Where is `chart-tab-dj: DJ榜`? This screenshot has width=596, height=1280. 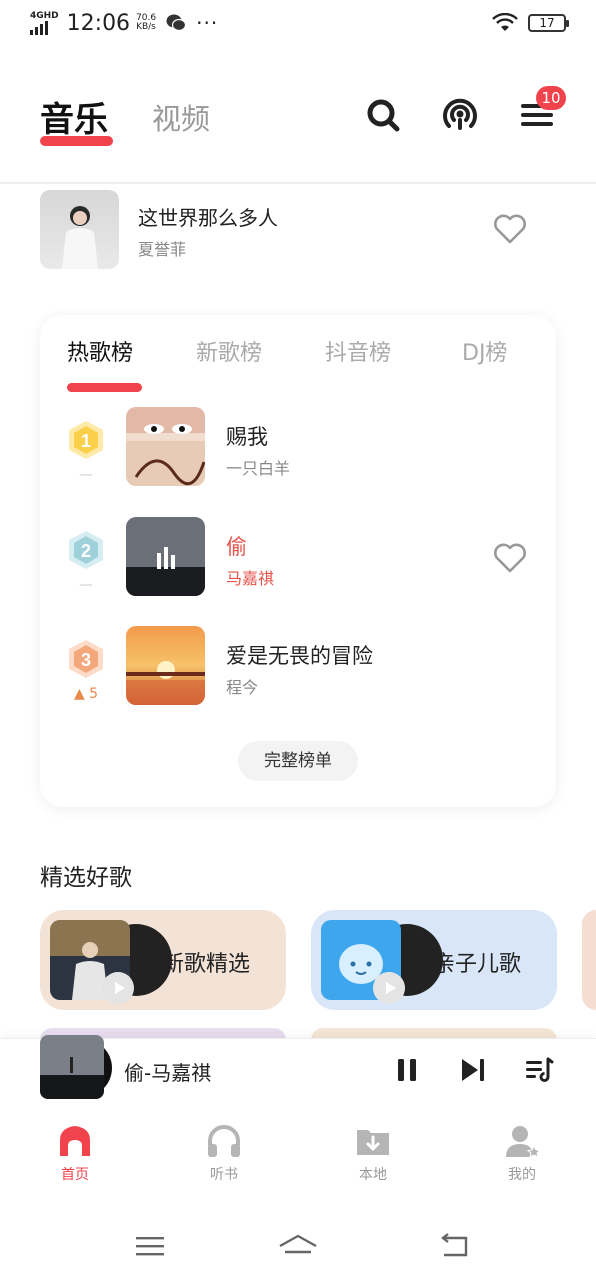 chart-tab-dj: DJ榜 is located at coordinates (484, 351).